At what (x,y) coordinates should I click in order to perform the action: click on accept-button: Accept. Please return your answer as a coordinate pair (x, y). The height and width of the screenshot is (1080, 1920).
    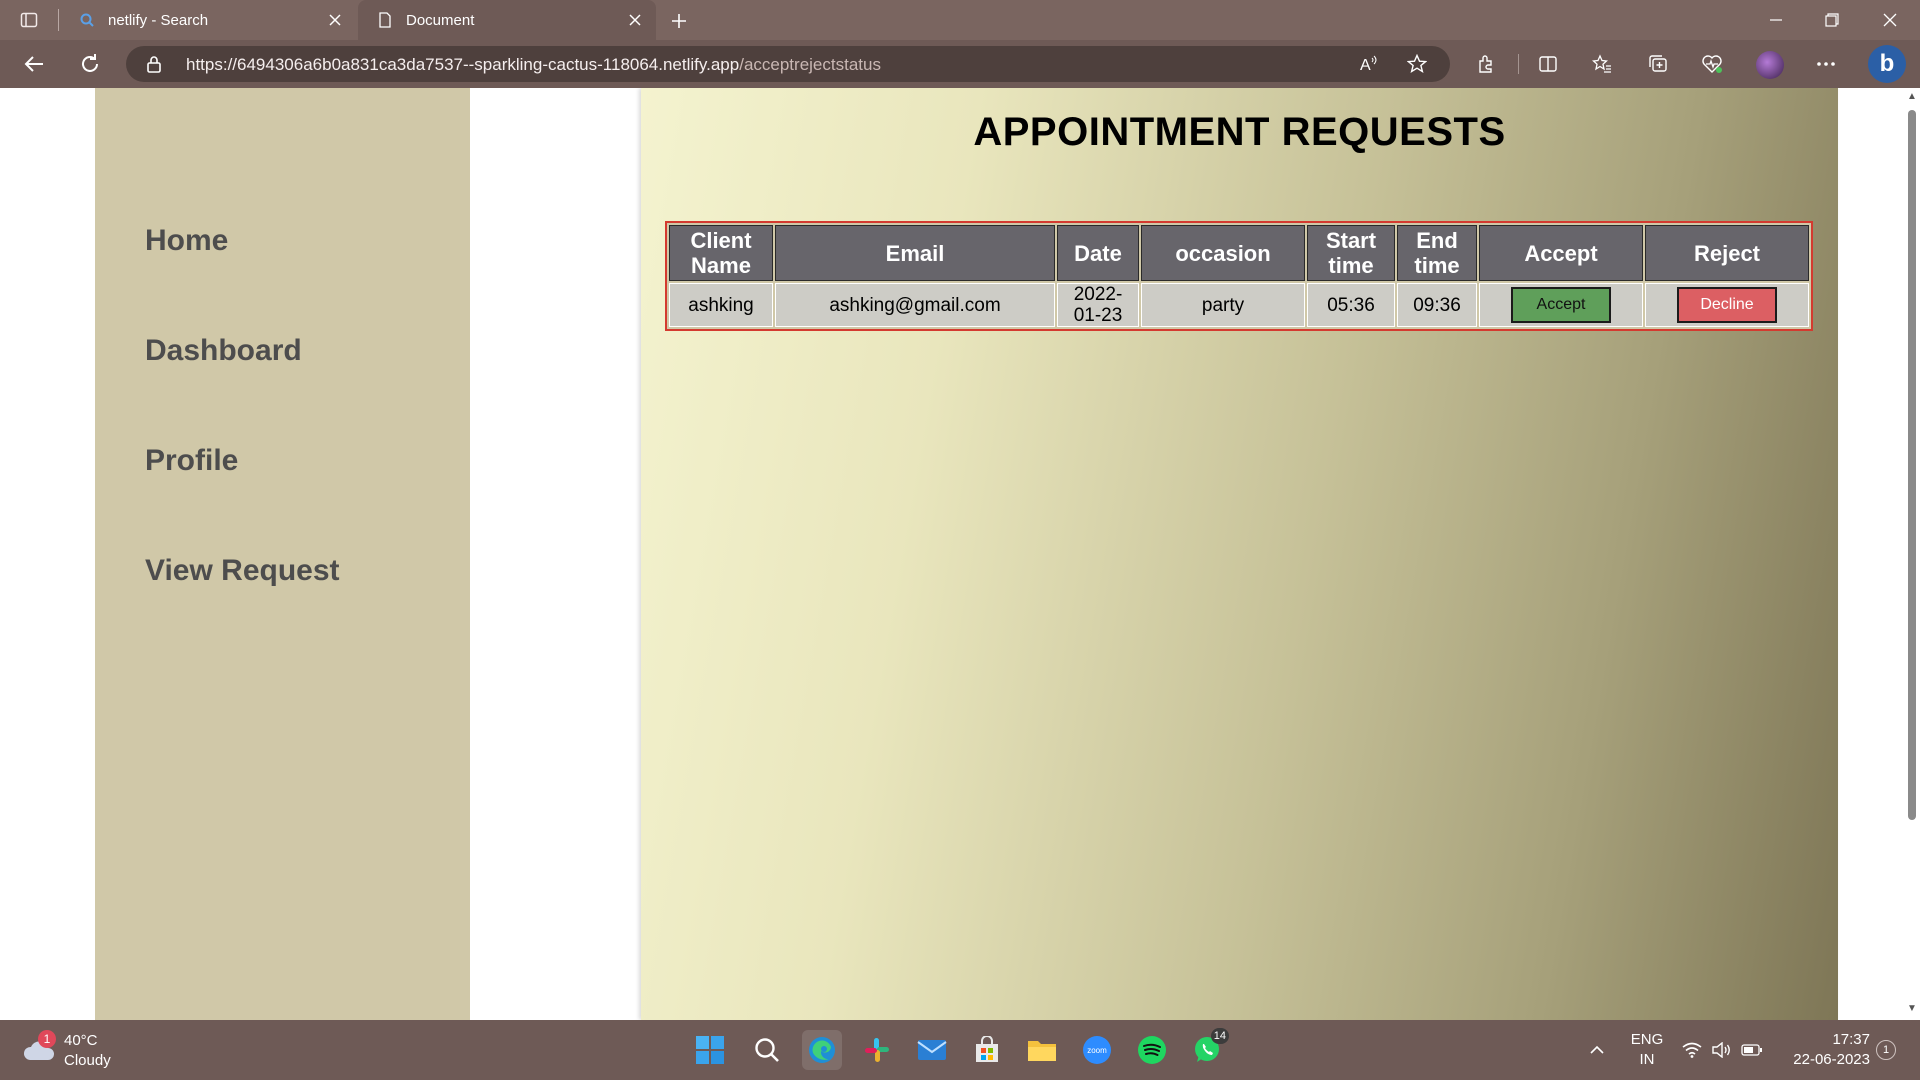
    Looking at the image, I should click on (1561, 305).